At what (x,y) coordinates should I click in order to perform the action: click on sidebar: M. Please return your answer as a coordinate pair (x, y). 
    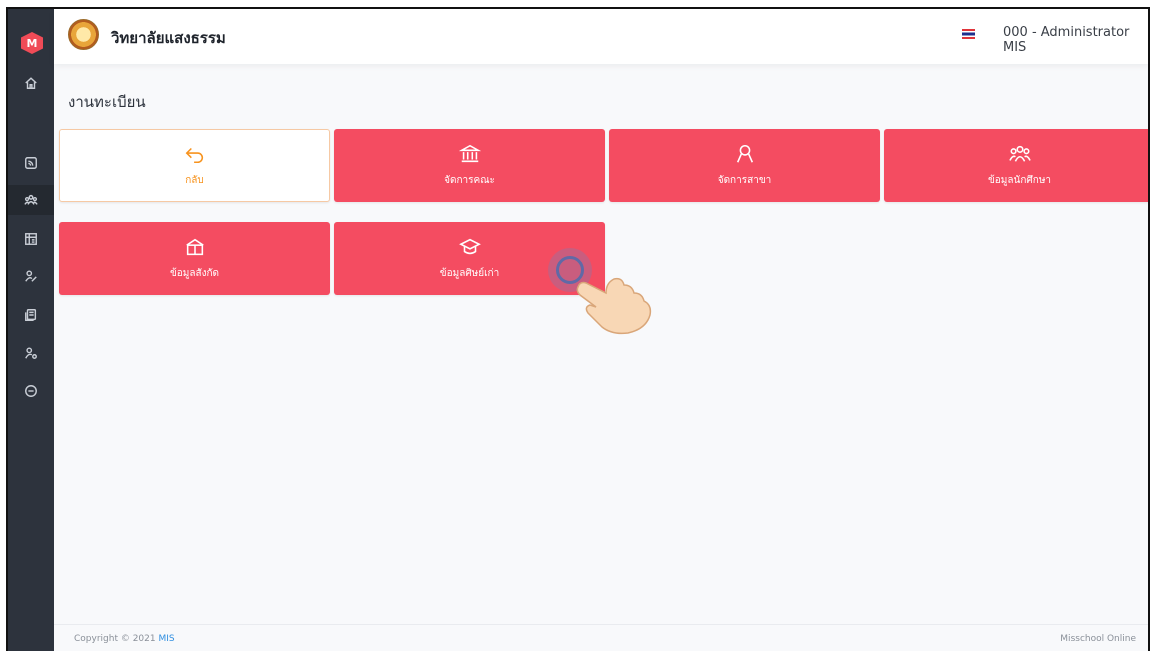
    Looking at the image, I should click on (31, 330).